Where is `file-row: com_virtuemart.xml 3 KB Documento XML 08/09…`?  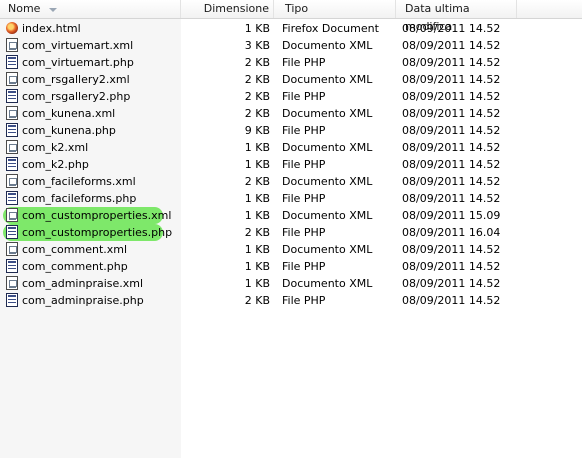 file-row: com_virtuemart.xml 3 KB Documento XML 08/09… is located at coordinates (291, 45).